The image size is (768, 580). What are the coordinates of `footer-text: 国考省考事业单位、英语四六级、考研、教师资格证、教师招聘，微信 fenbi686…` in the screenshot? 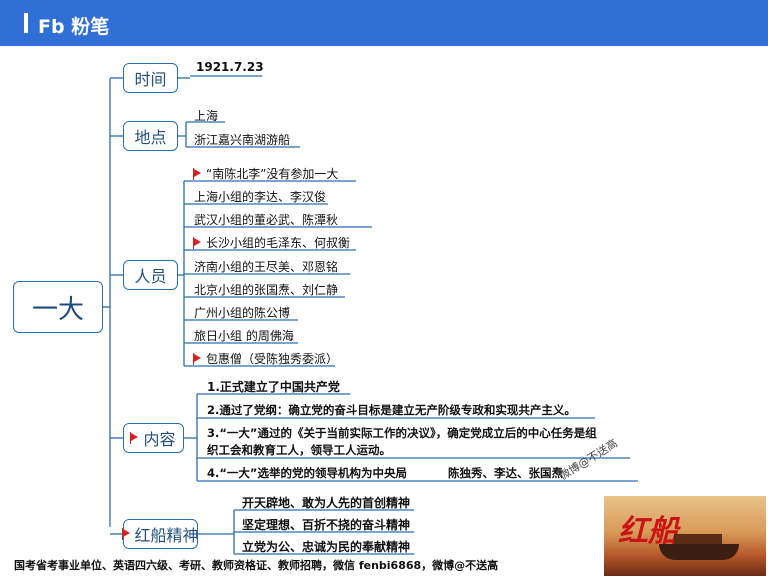 It's located at (256, 565).